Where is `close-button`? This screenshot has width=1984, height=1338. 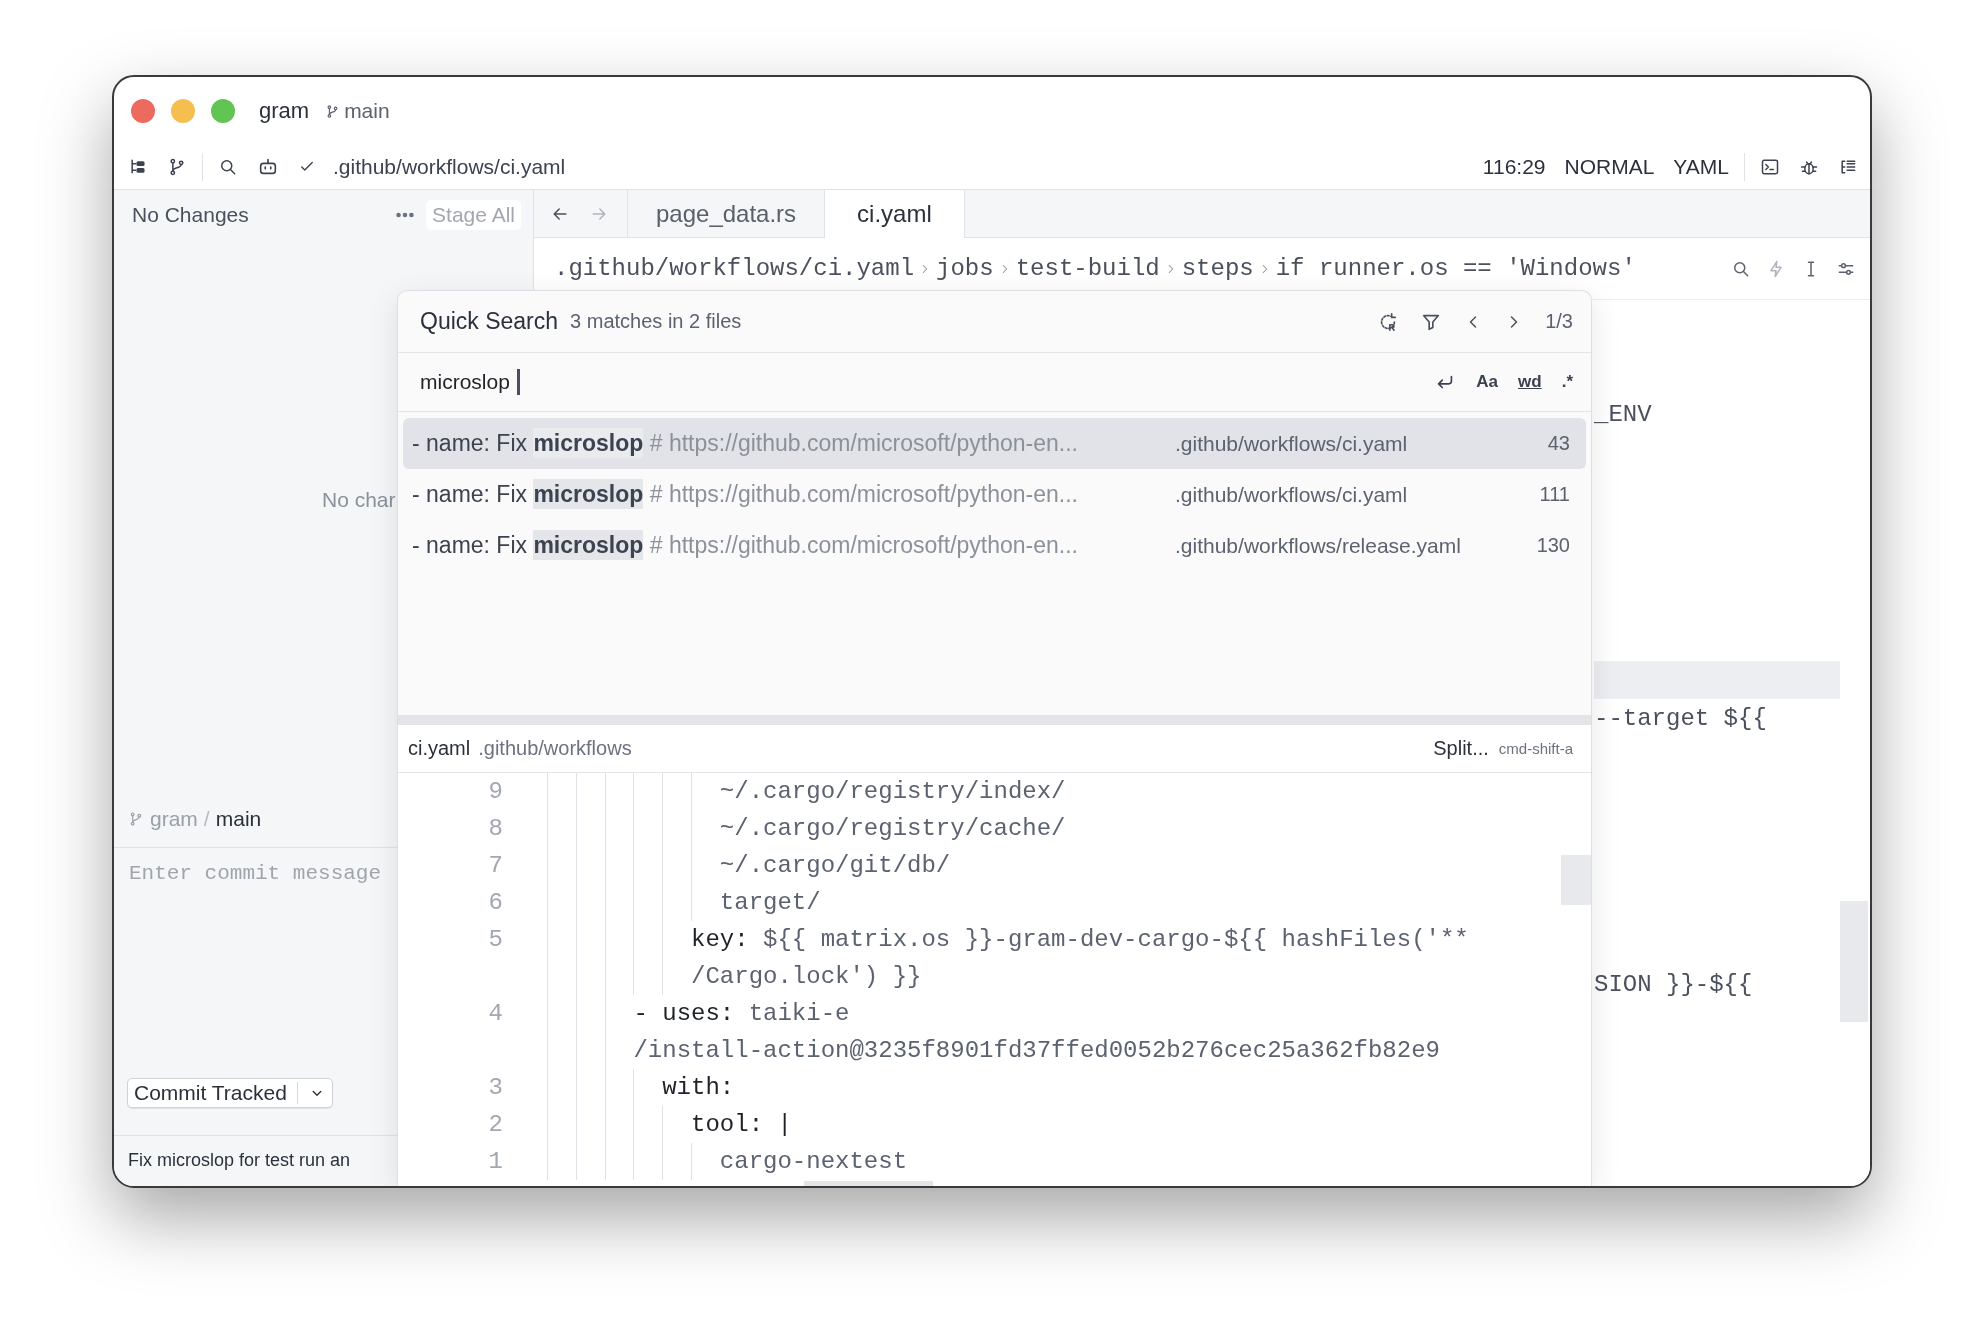
close-button is located at coordinates (143, 111).